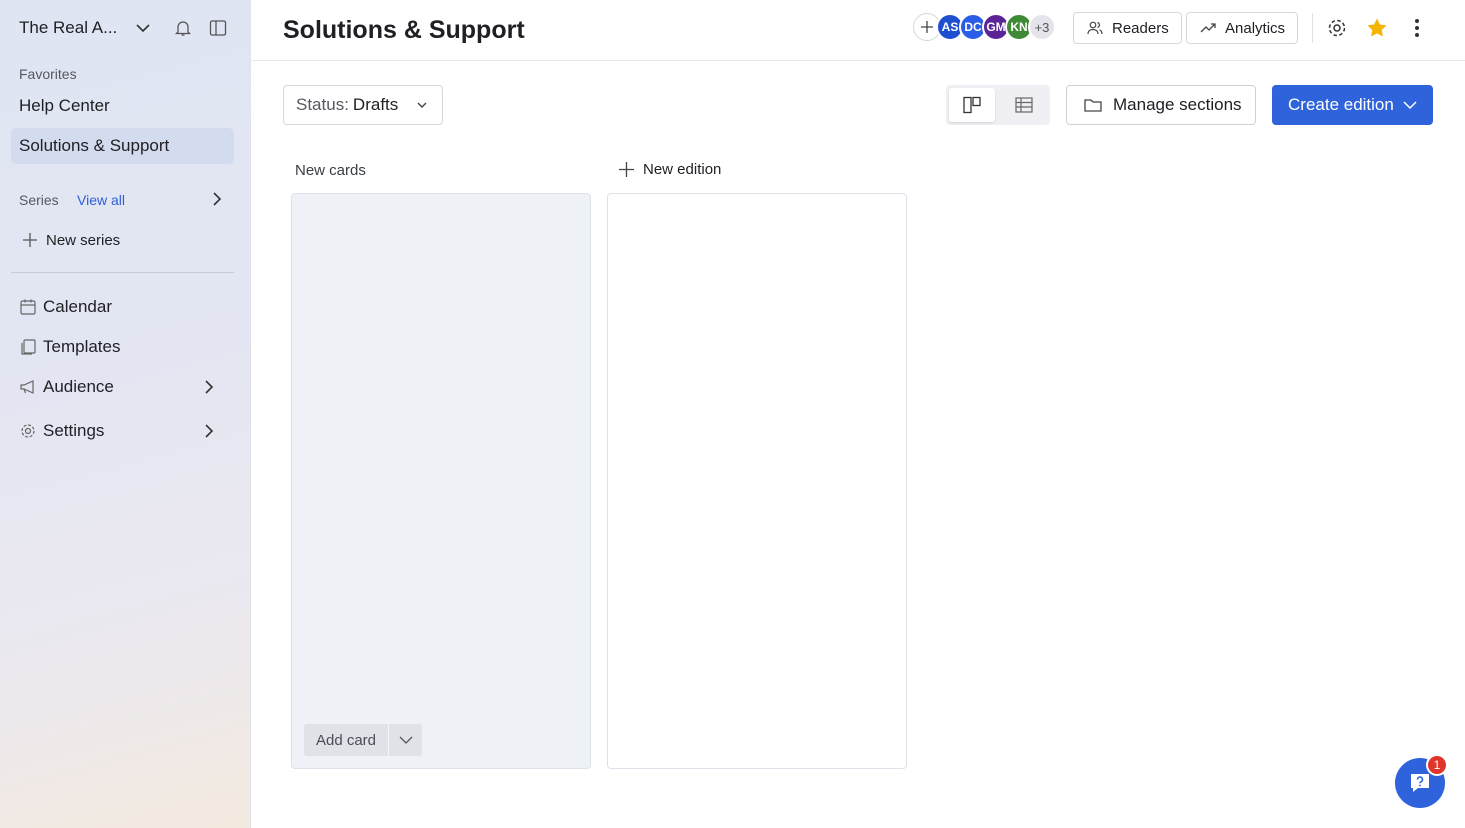 The width and height of the screenshot is (1465, 828). I want to click on create-edition-button: Create edition, so click(1352, 105).